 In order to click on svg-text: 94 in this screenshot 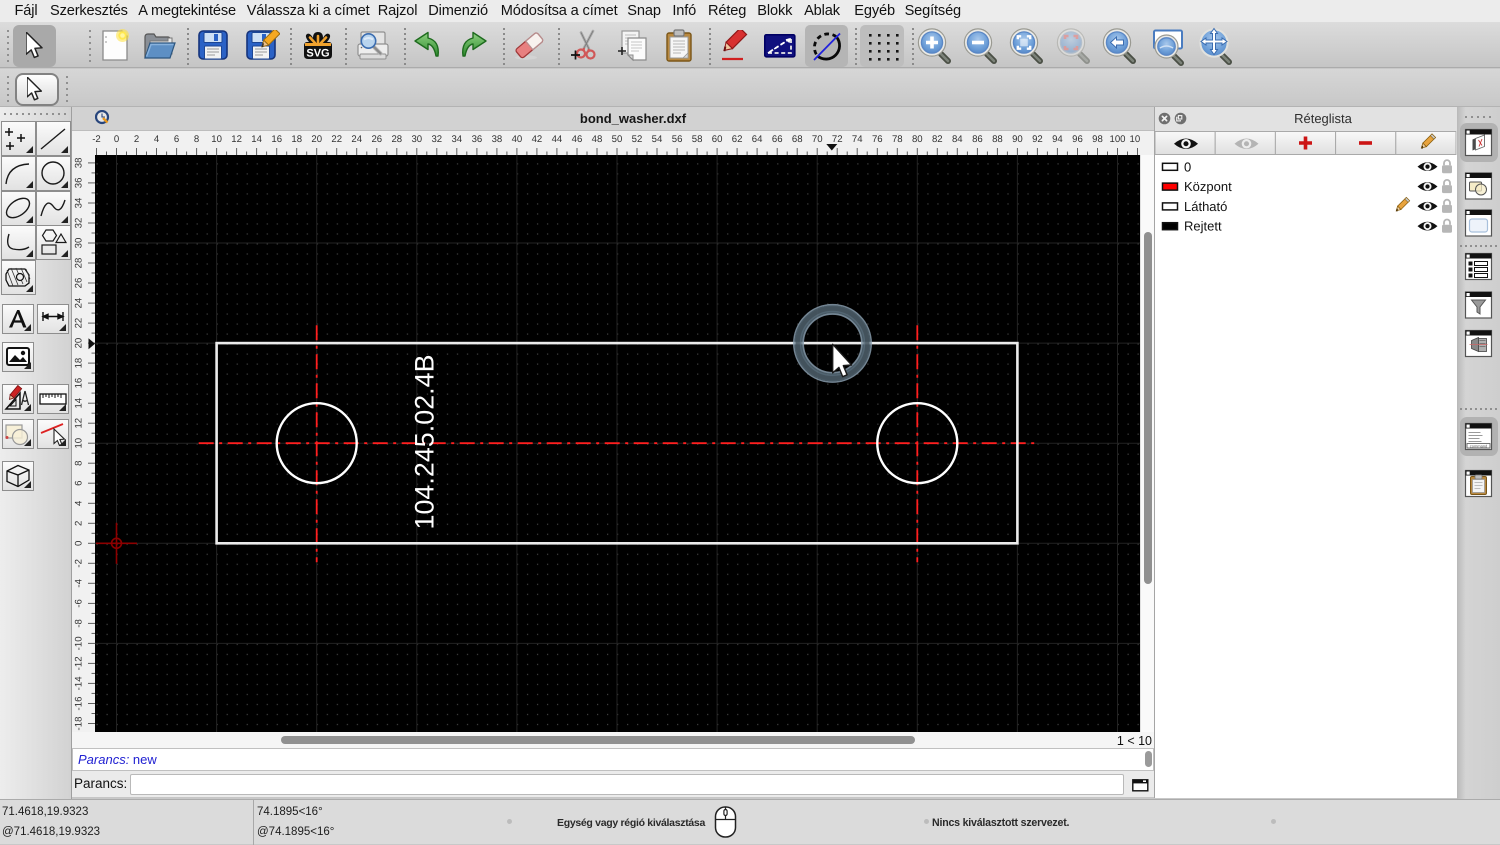, I will do `click(1057, 139)`.